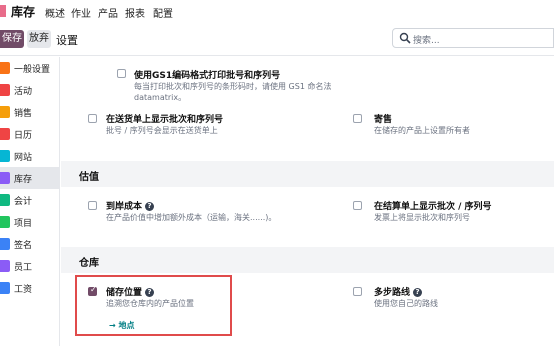 This screenshot has width=554, height=346. What do you see at coordinates (23, 11) in the screenshot?
I see `app-name: 库存` at bounding box center [23, 11].